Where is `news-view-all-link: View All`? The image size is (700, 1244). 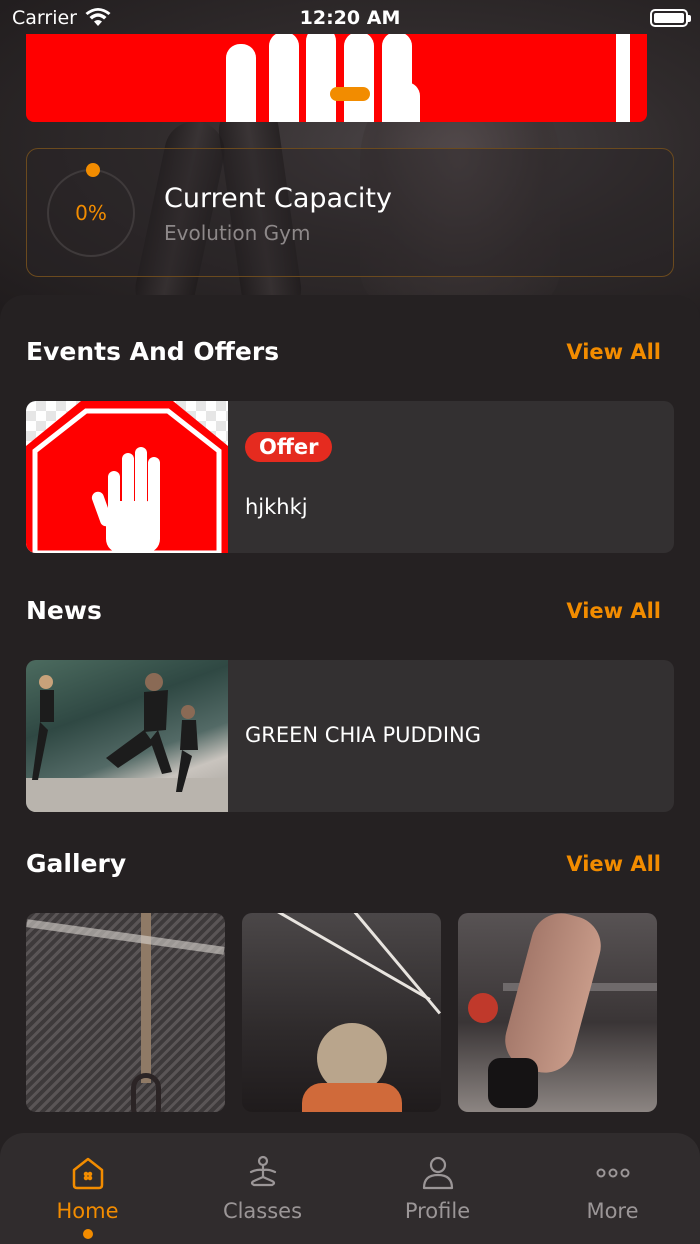
news-view-all-link: View All is located at coordinates (613, 611).